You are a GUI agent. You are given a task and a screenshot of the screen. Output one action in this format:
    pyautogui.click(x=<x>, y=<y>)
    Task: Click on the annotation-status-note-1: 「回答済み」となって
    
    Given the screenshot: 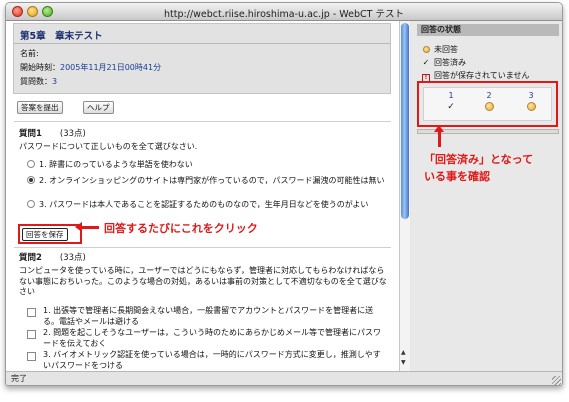 What is the action you would take?
    pyautogui.click(x=479, y=159)
    